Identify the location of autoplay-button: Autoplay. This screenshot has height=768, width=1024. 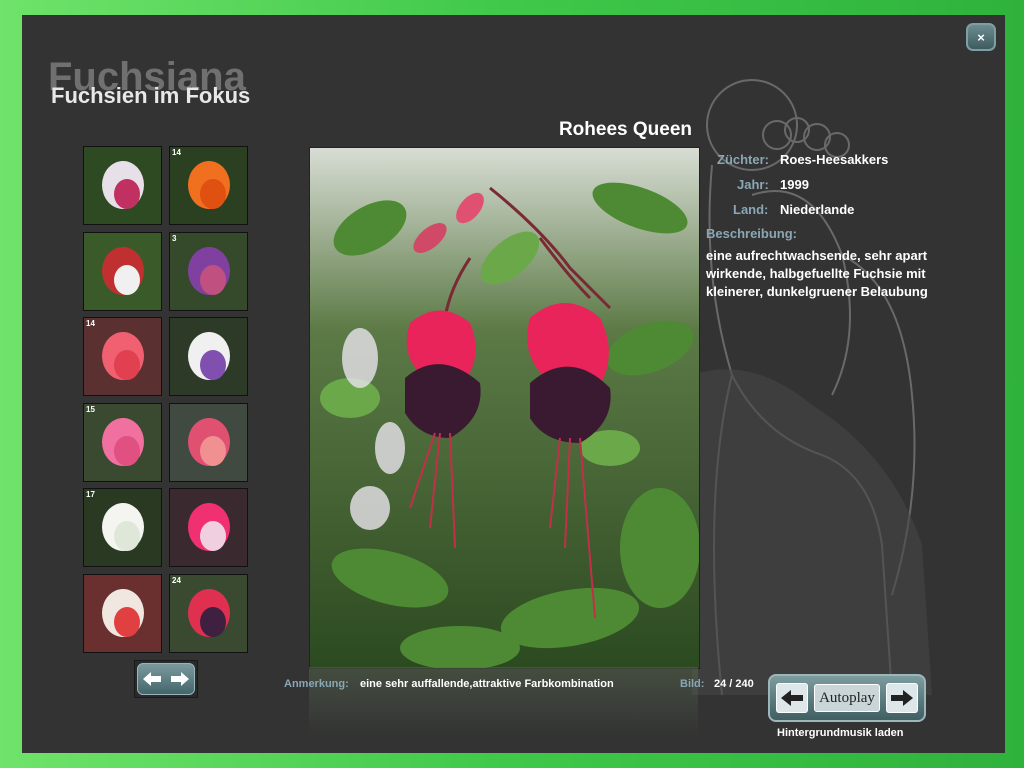
(847, 698).